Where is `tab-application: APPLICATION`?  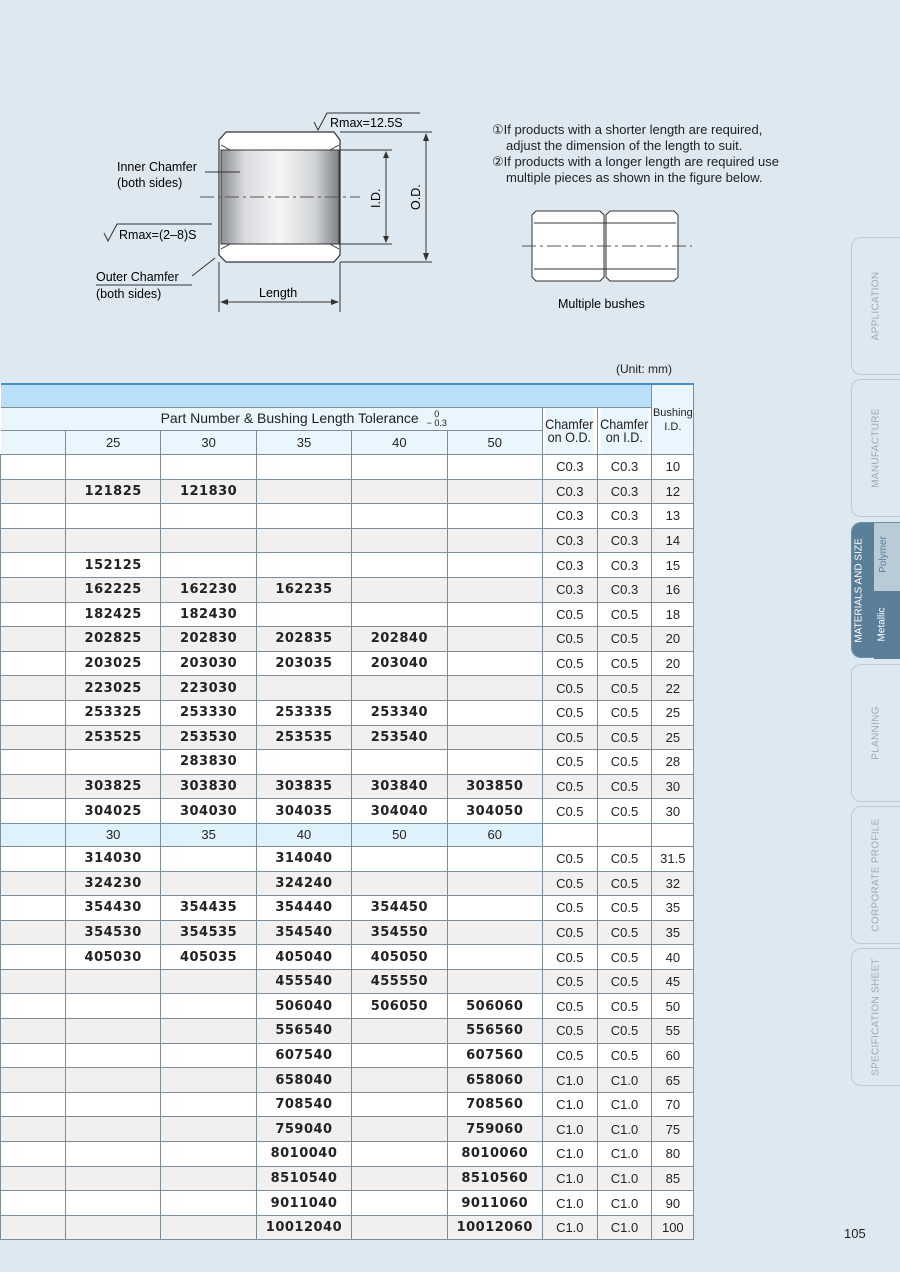 tab-application: APPLICATION is located at coordinates (875, 306).